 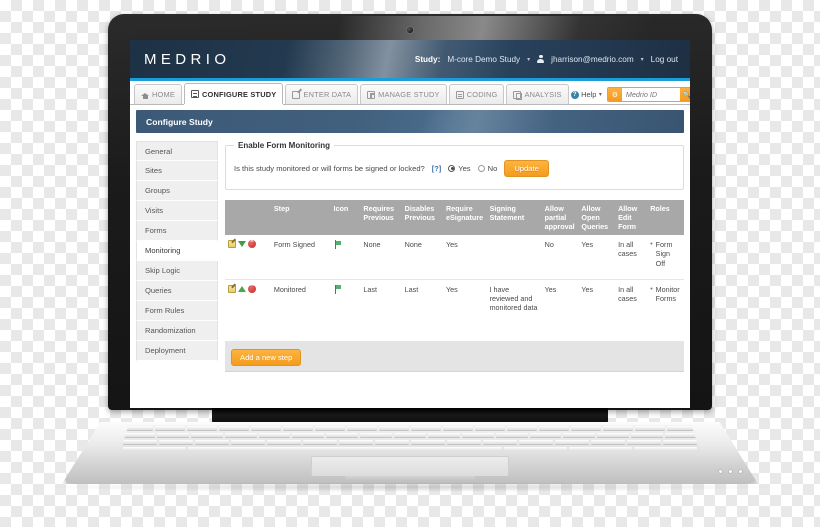 I want to click on sidebar-item-label: Groups, so click(x=157, y=190).